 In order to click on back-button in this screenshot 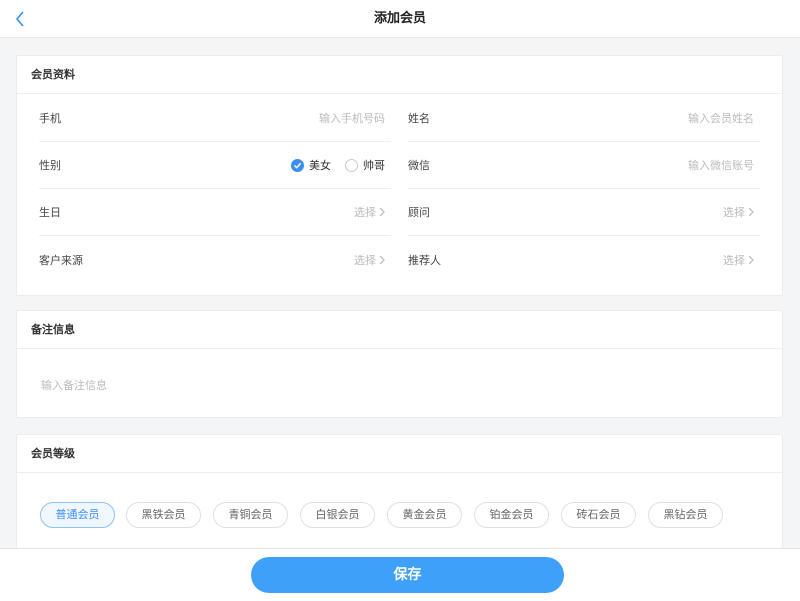, I will do `click(20, 19)`.